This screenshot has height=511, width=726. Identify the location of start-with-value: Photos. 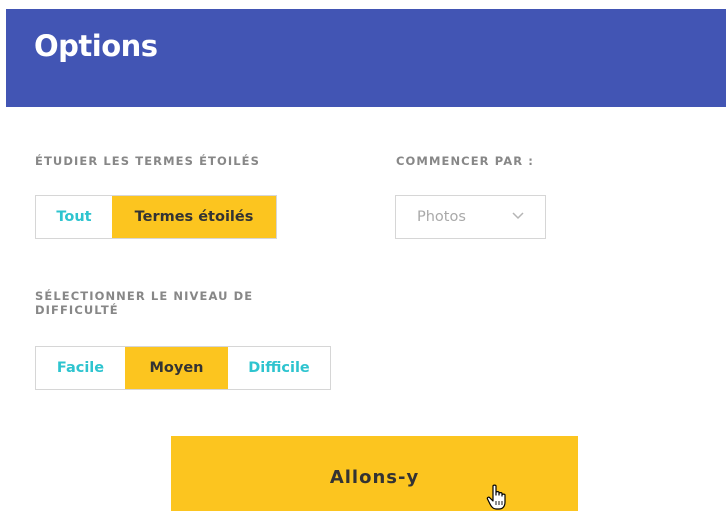
(441, 217).